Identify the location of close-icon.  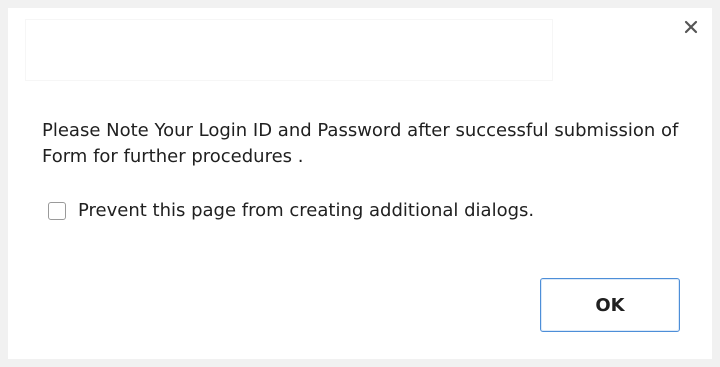
(691, 27).